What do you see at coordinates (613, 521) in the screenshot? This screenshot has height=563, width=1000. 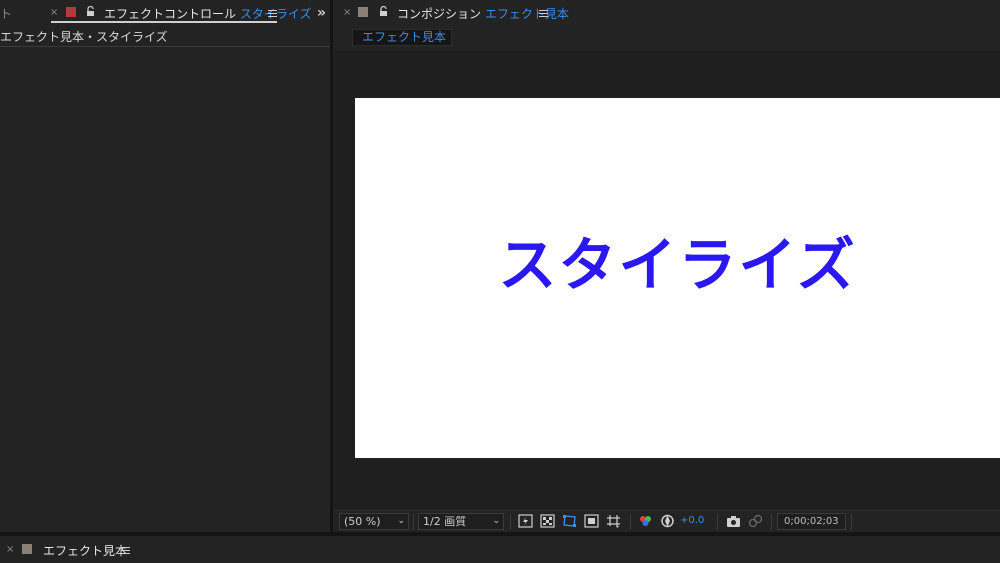 I see `grid-guides-icon` at bounding box center [613, 521].